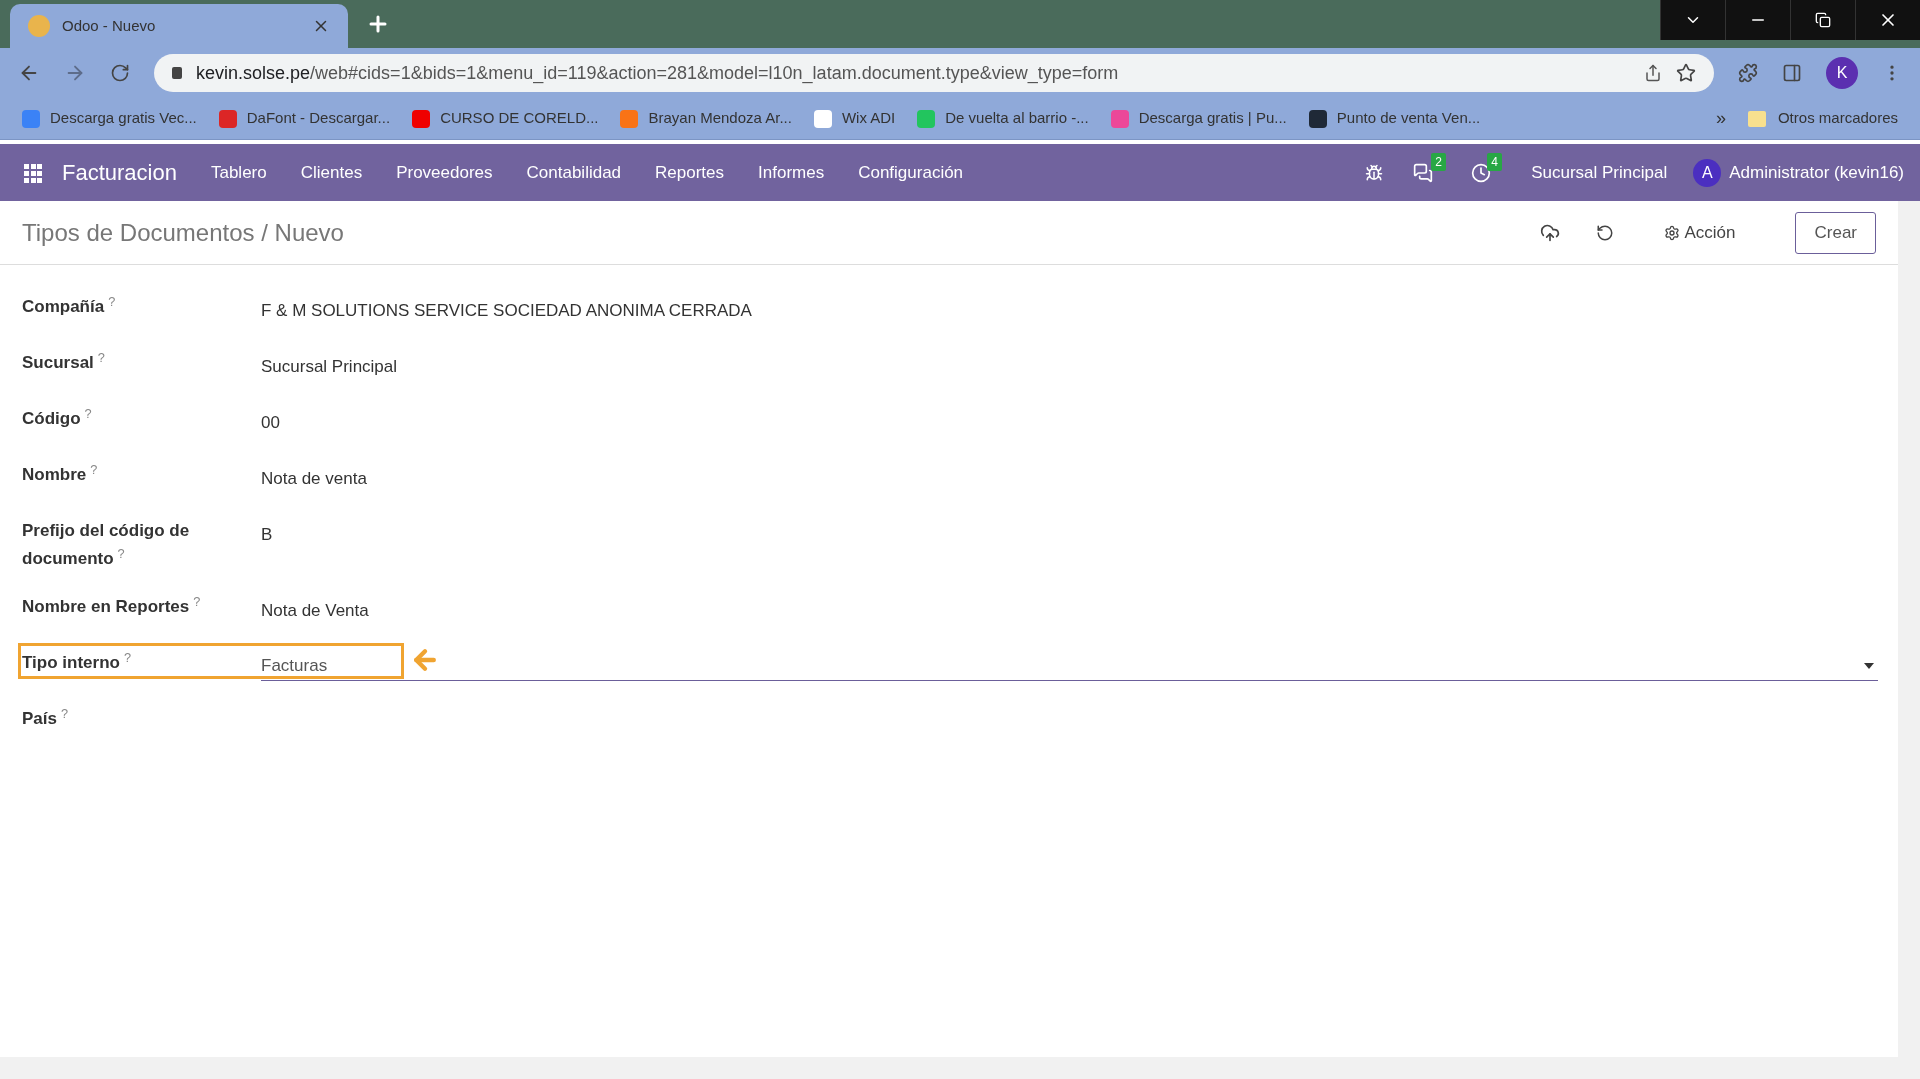 Image resolution: width=1920 pixels, height=1079 pixels. I want to click on create-button: Crear, so click(1835, 232).